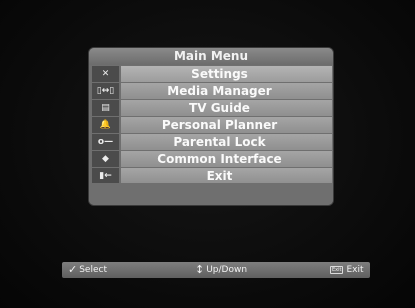  I want to click on media-transfer-icon: ▯↔▯, so click(105, 91).